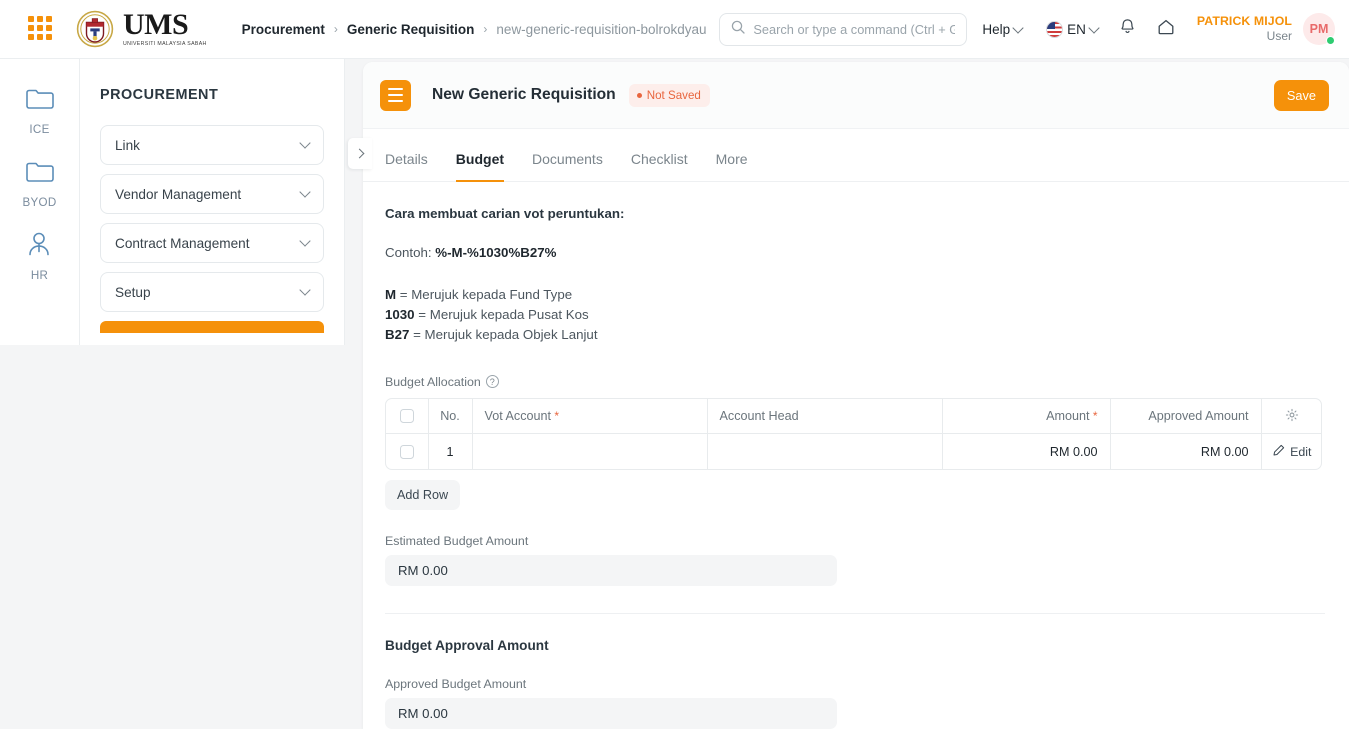  I want to click on brand-name: UMS, so click(156, 25).